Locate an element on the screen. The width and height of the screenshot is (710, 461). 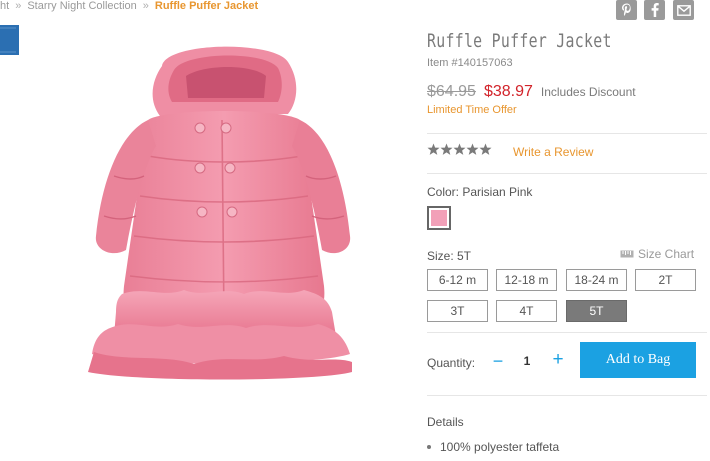
quantity-increase-button: + is located at coordinates (558, 360).